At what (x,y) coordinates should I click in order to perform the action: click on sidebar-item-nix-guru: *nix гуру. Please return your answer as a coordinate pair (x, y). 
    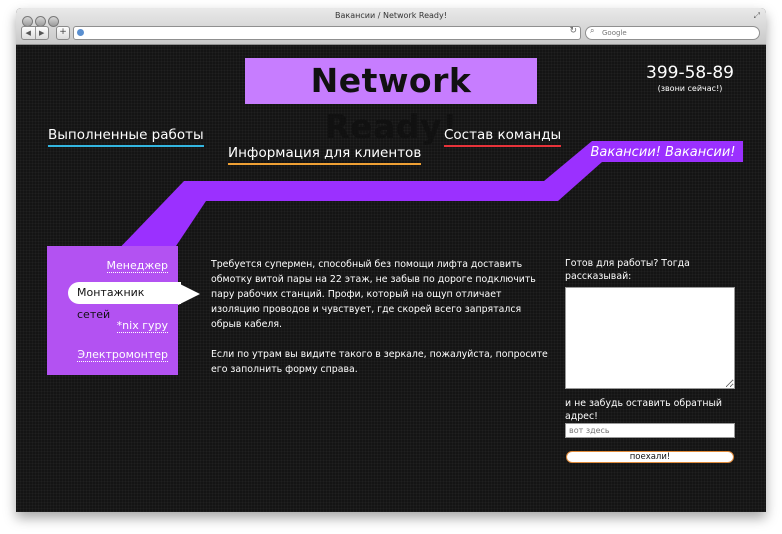
    Looking at the image, I should click on (142, 326).